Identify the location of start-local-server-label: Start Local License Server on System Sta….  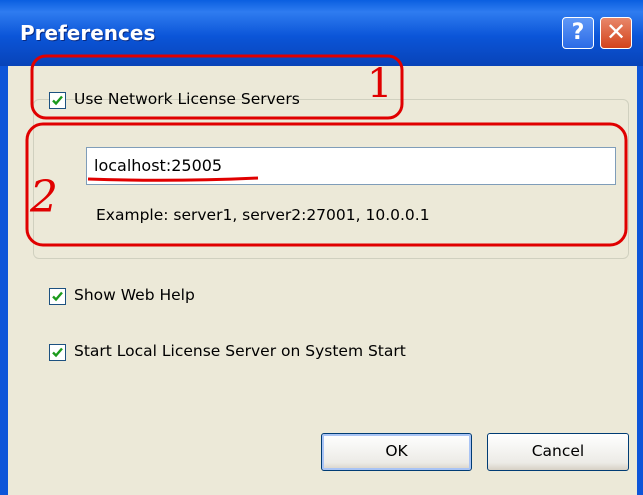
(240, 351).